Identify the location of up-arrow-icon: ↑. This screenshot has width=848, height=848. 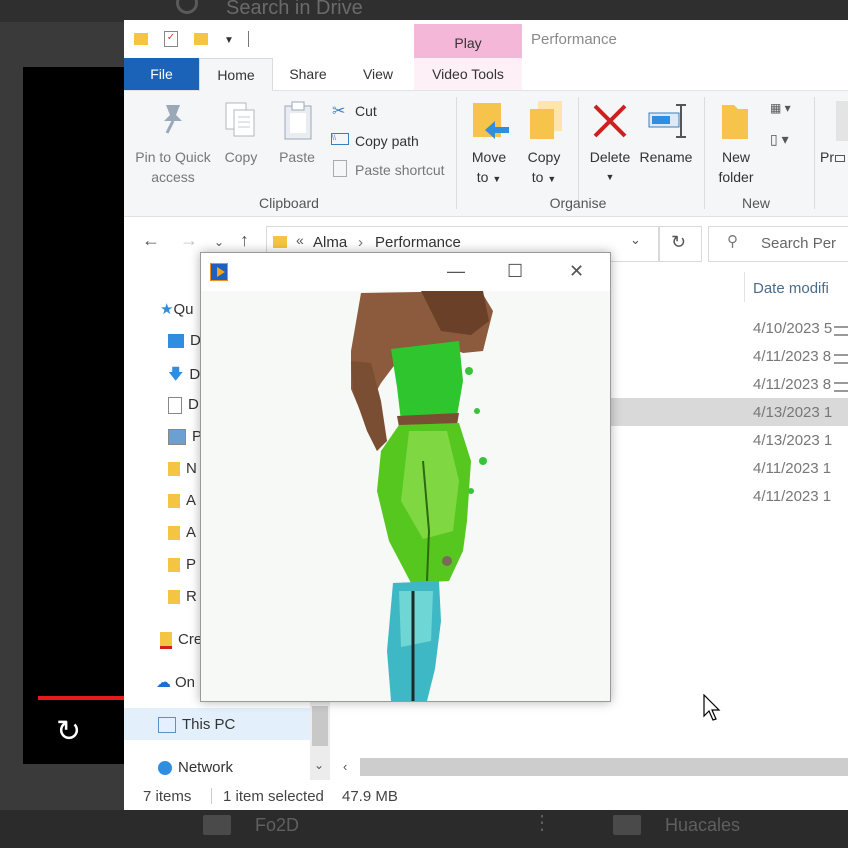
(244, 240).